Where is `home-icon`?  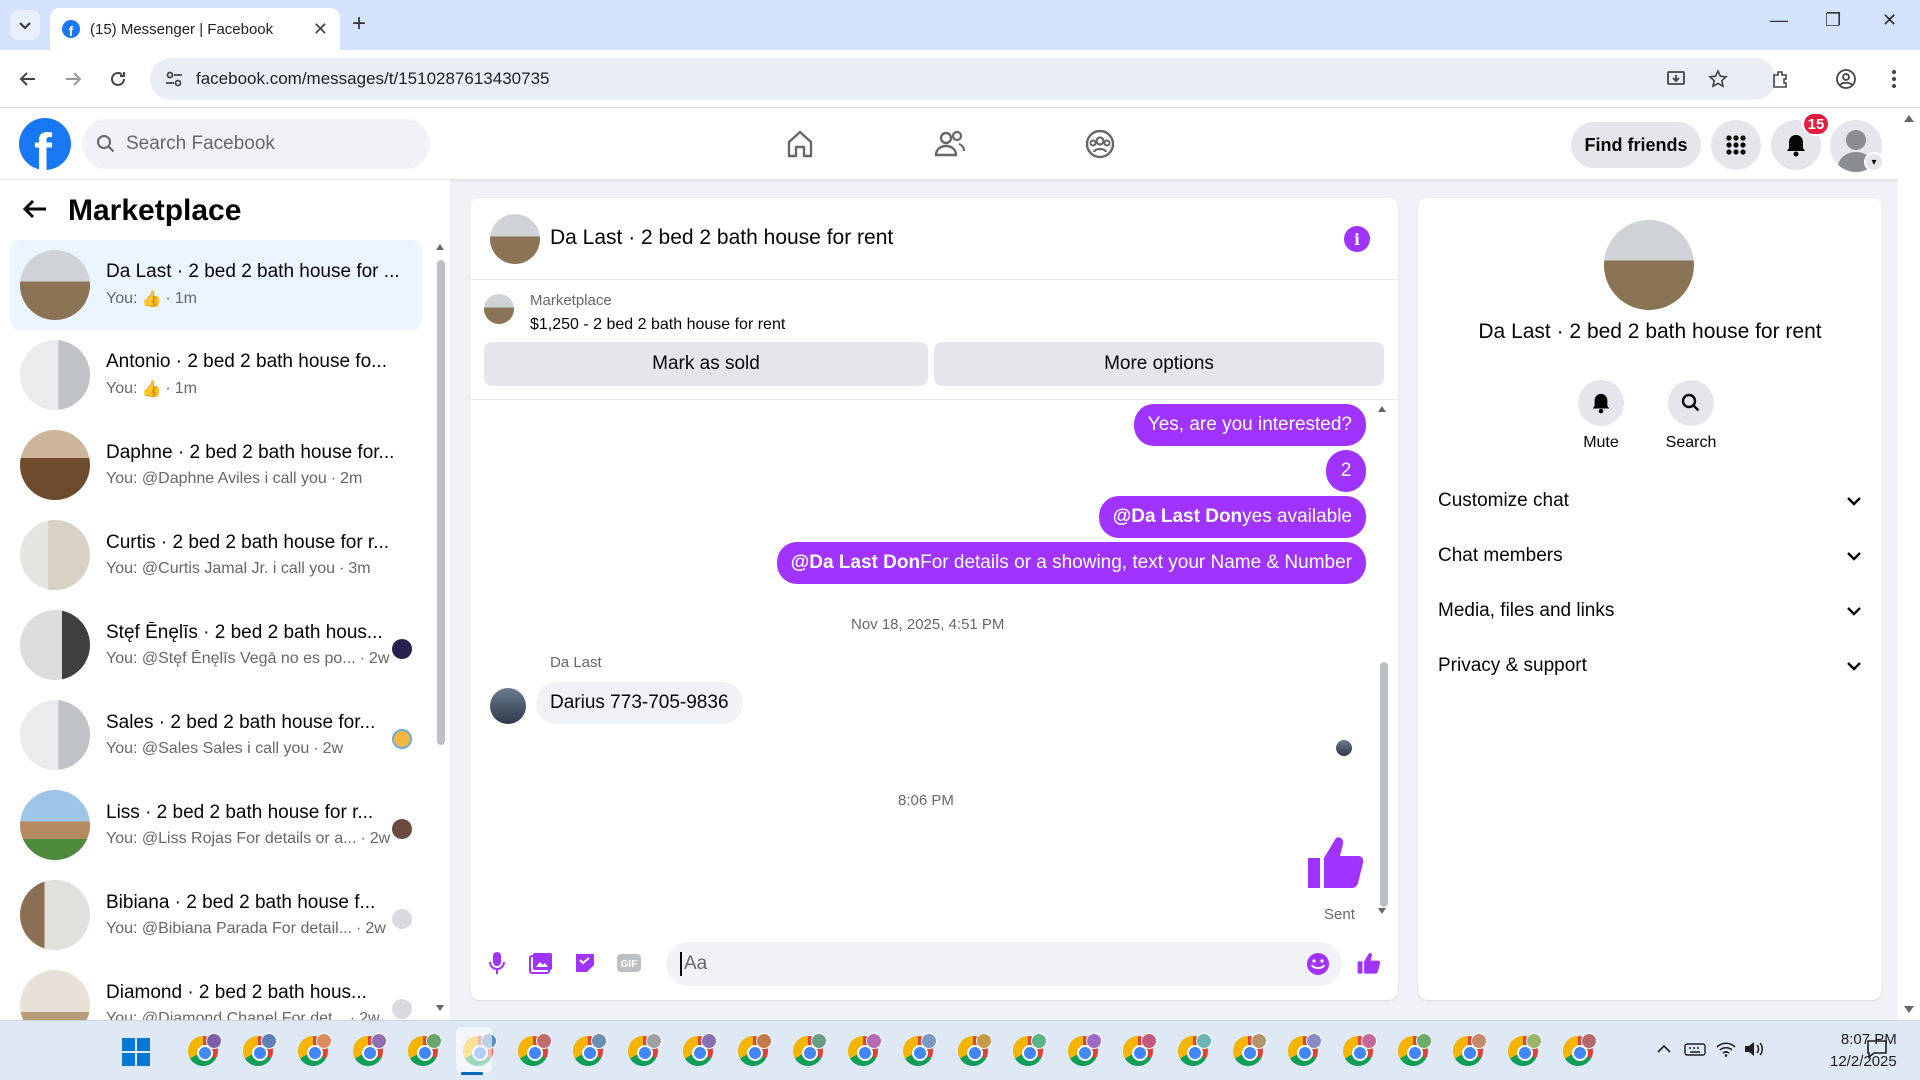 home-icon is located at coordinates (800, 144).